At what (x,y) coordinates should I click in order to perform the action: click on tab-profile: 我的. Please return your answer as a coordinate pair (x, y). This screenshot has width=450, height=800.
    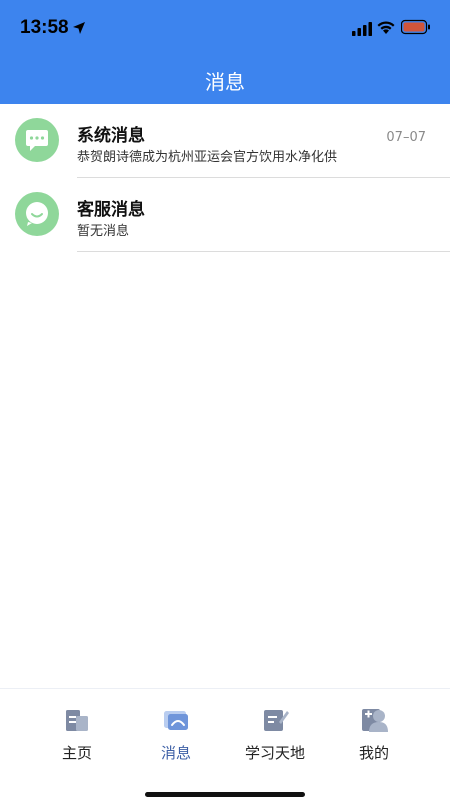
    Looking at the image, I should click on (374, 734).